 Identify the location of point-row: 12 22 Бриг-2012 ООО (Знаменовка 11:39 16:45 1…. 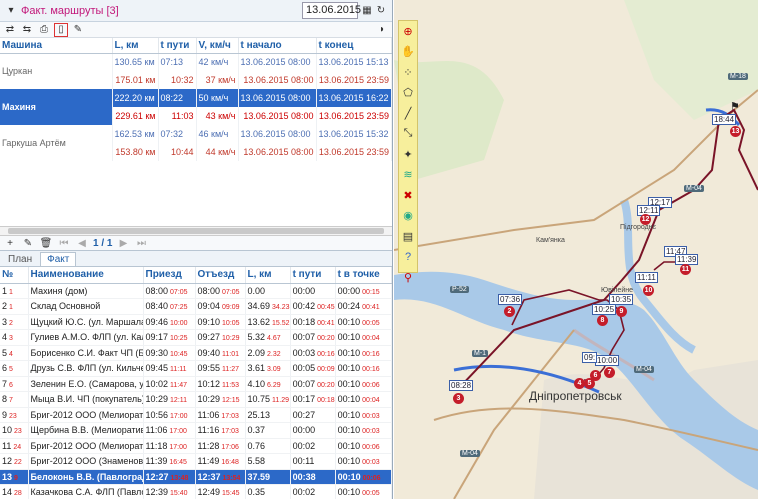
(196, 461).